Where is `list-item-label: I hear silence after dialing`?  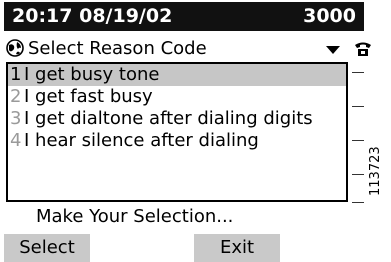
list-item-label: I hear silence after dialing is located at coordinates (141, 140).